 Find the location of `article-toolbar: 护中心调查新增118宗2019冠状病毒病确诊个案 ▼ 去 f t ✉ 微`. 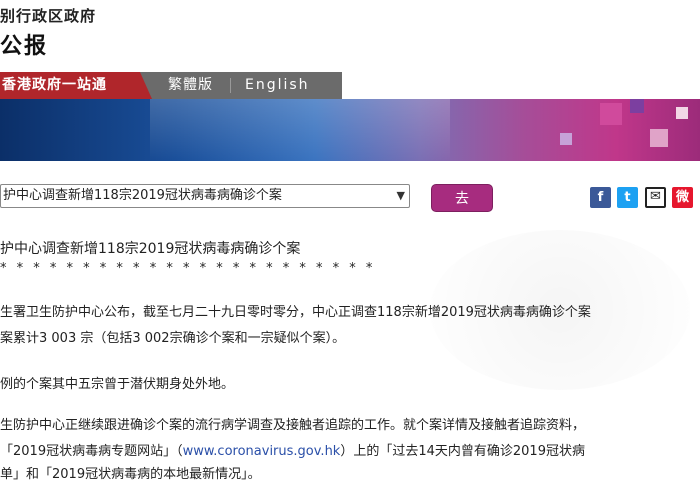

article-toolbar: 护中心调查新增118宗2019冠状病毒病确诊个案 ▼ 去 f t ✉ 微 is located at coordinates (350, 199).